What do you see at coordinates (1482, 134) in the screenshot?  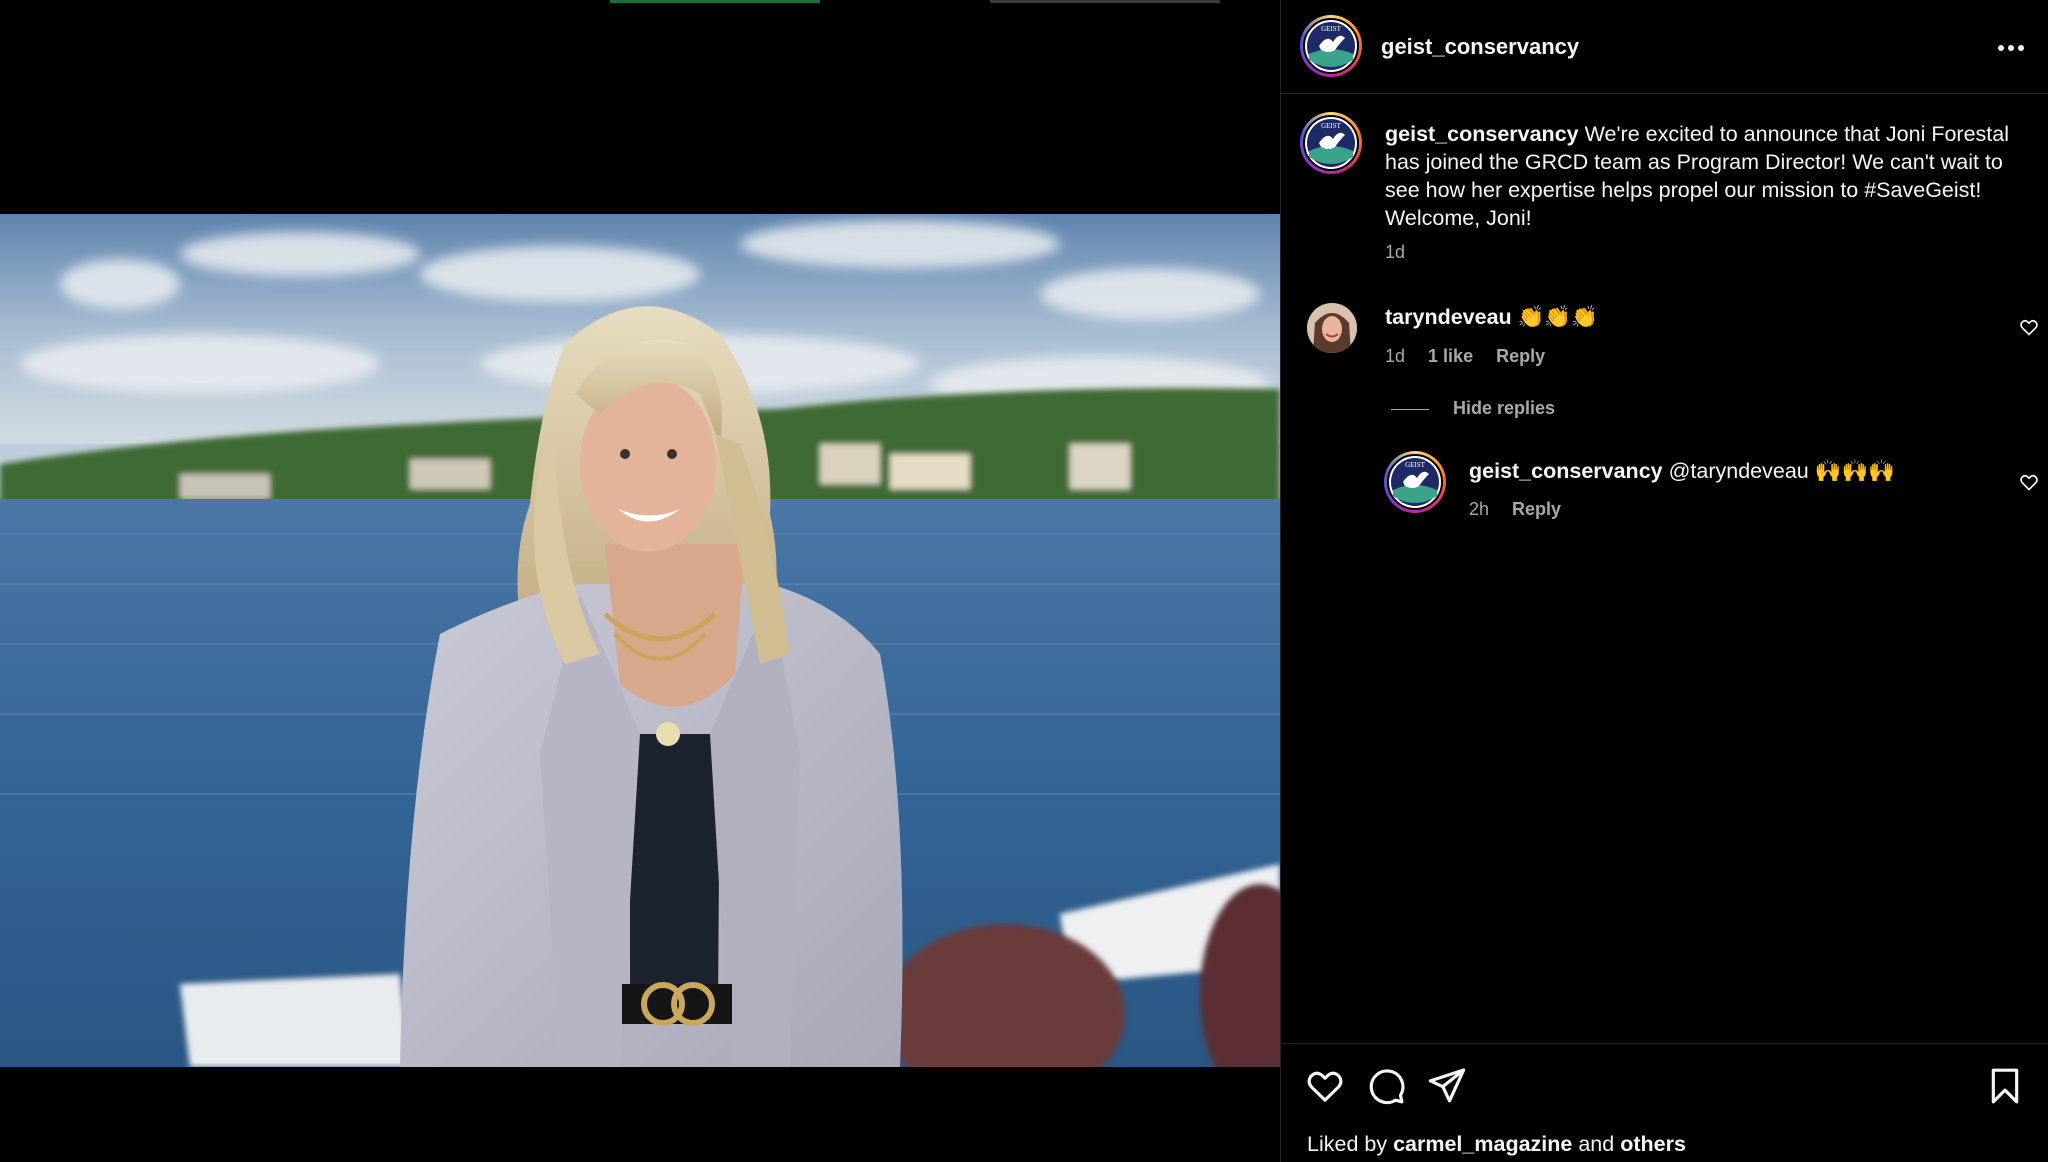 I see `caption-username: geist_conservancy` at bounding box center [1482, 134].